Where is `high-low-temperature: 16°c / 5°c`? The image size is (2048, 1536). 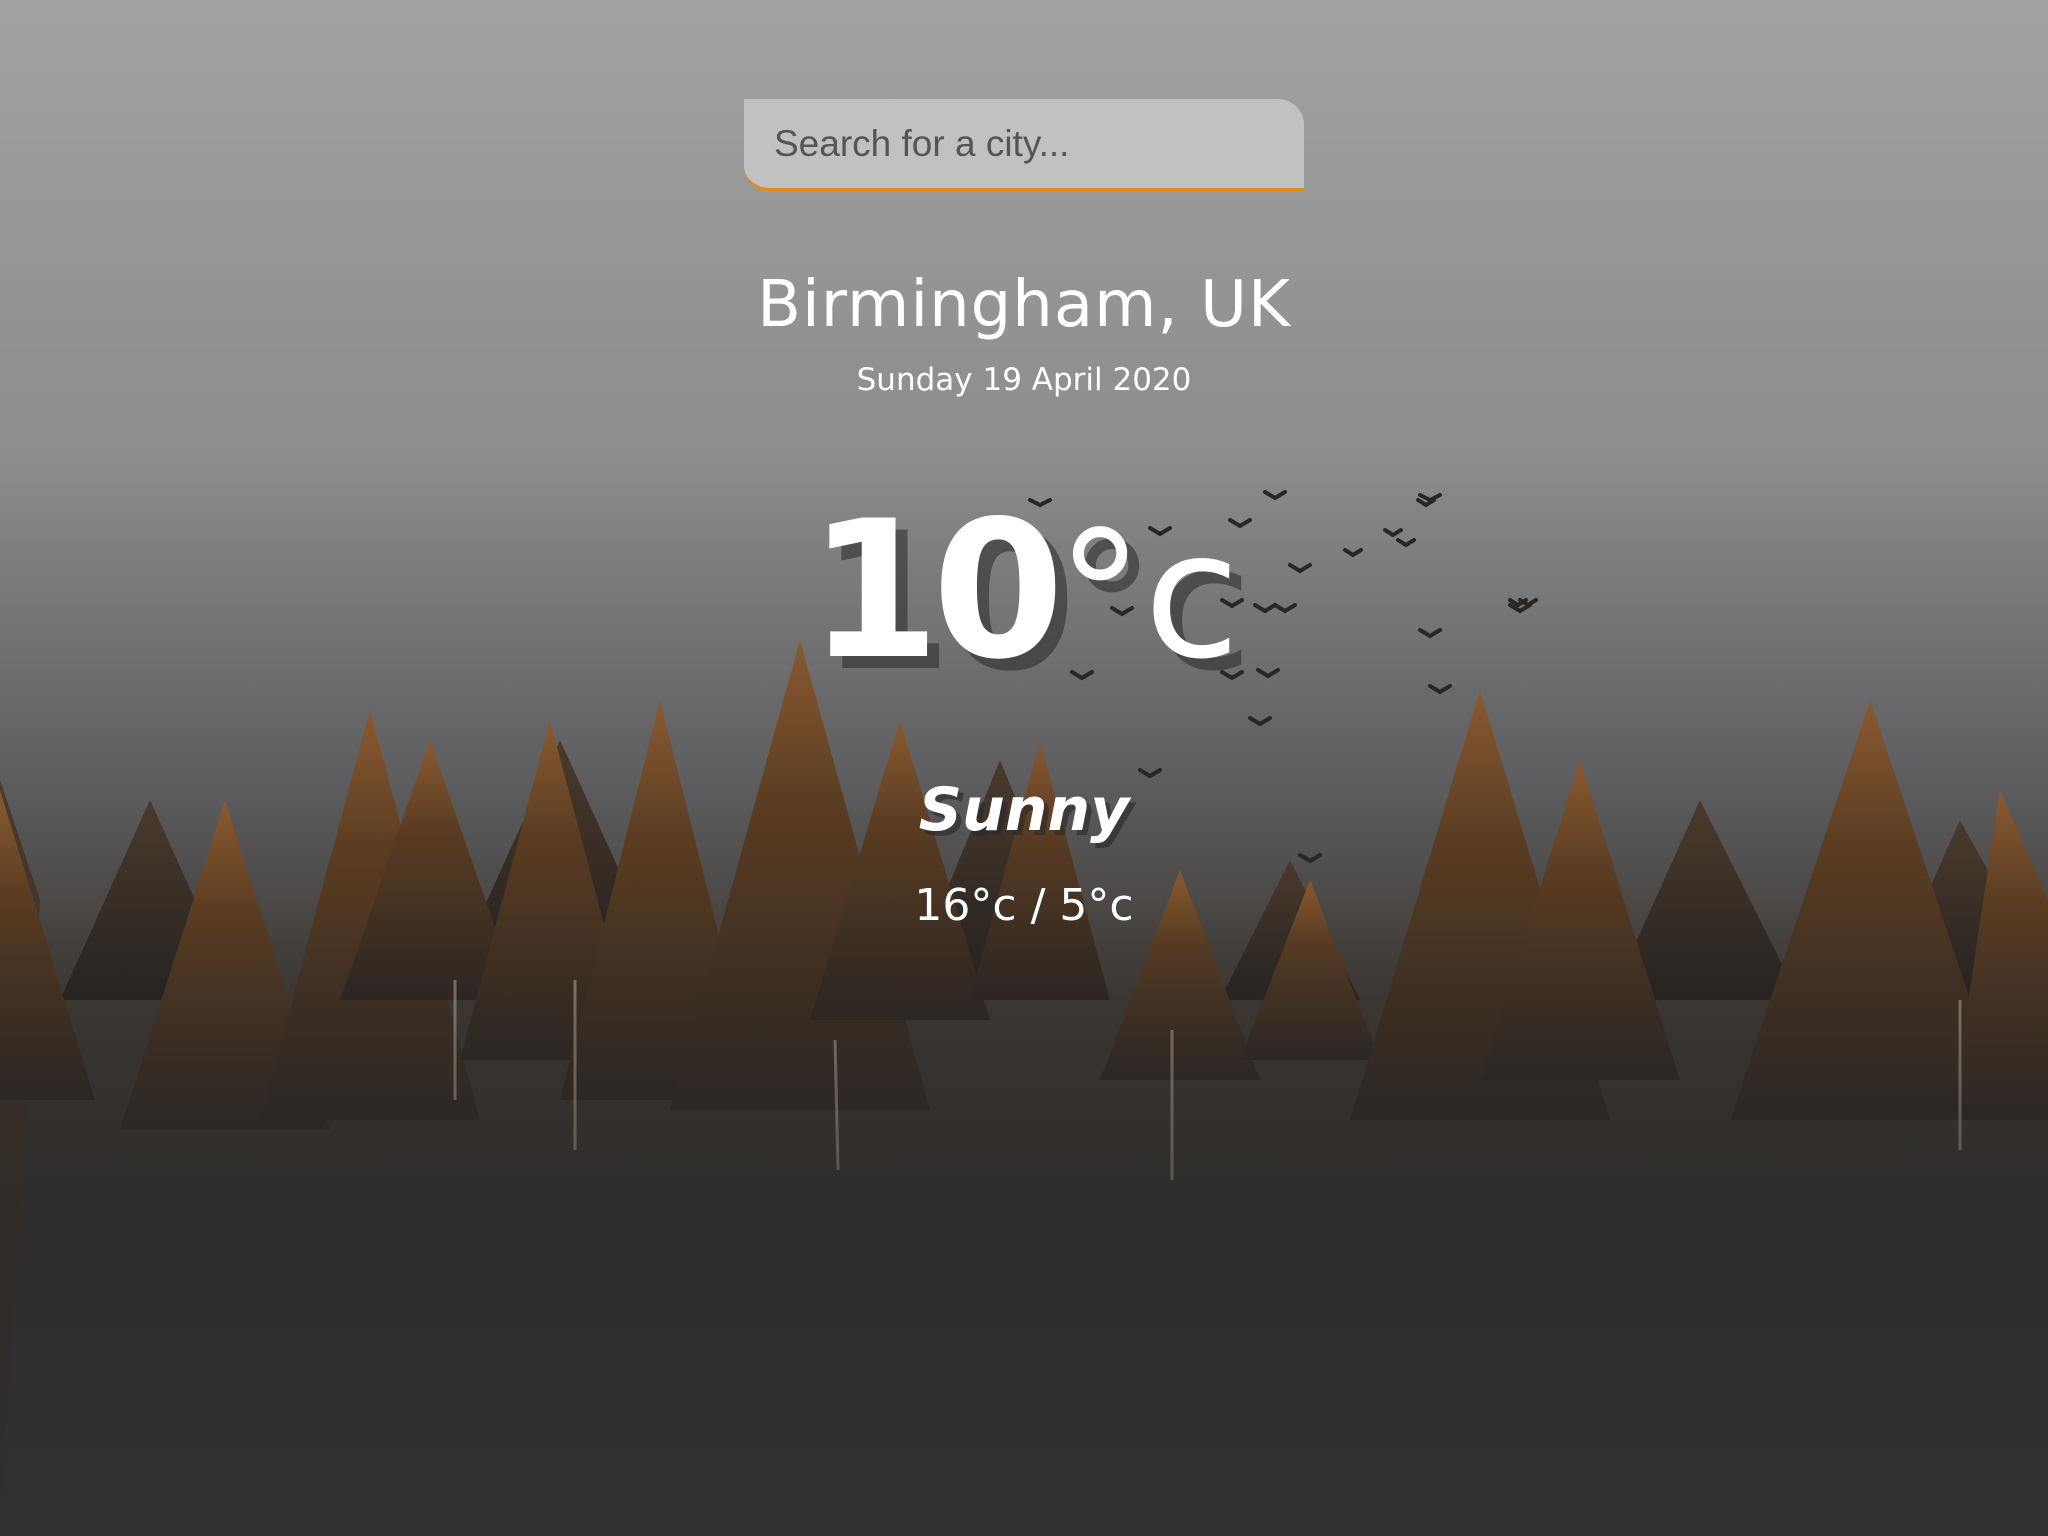 high-low-temperature: 16°c / 5°c is located at coordinates (1024, 905).